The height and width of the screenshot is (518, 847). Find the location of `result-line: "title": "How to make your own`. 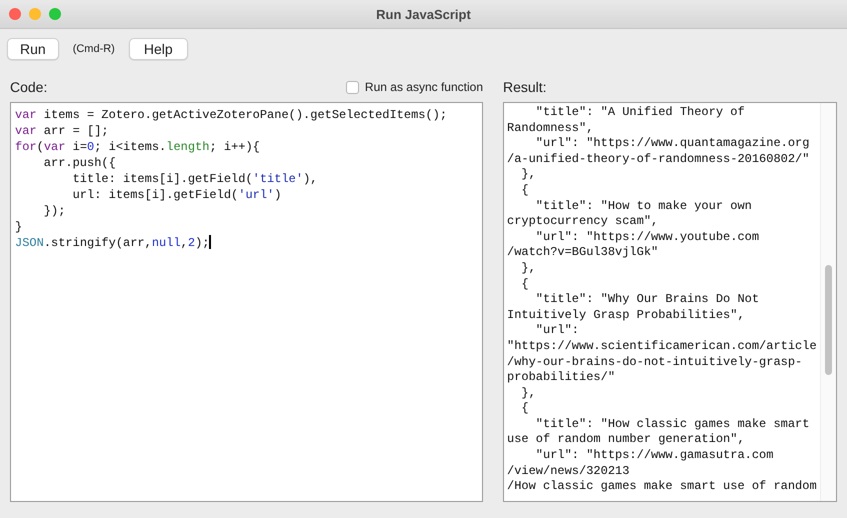

result-line: "title": "How to make your own is located at coordinates (643, 206).